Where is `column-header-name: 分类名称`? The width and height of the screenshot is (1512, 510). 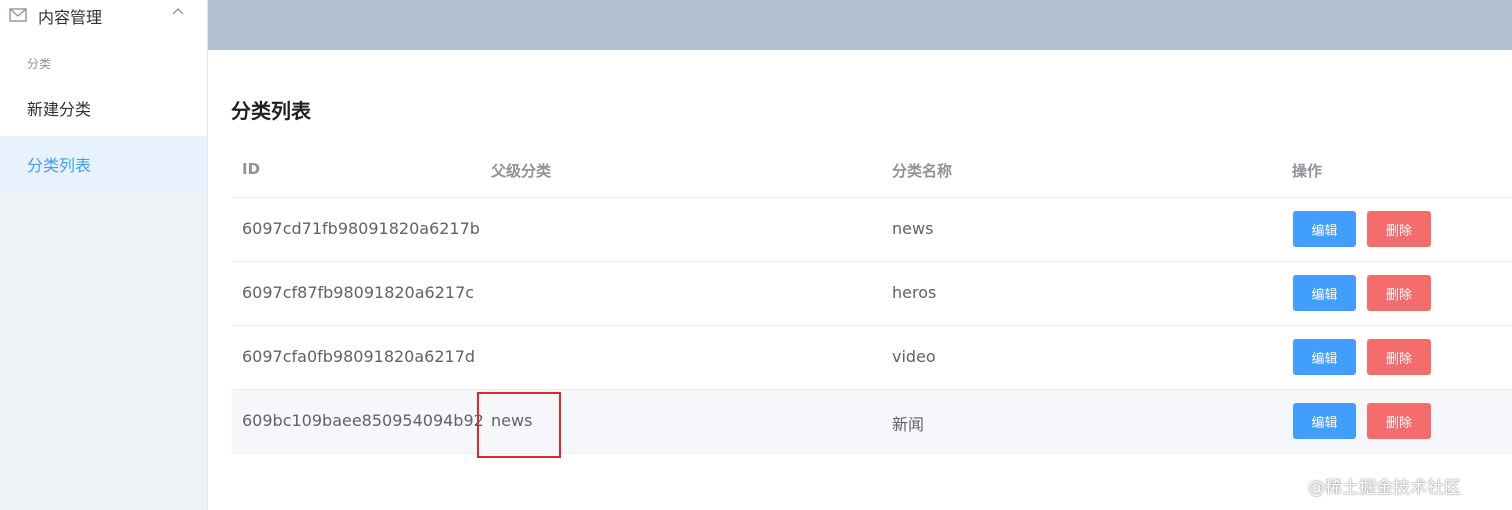 column-header-name: 分类名称 is located at coordinates (922, 171).